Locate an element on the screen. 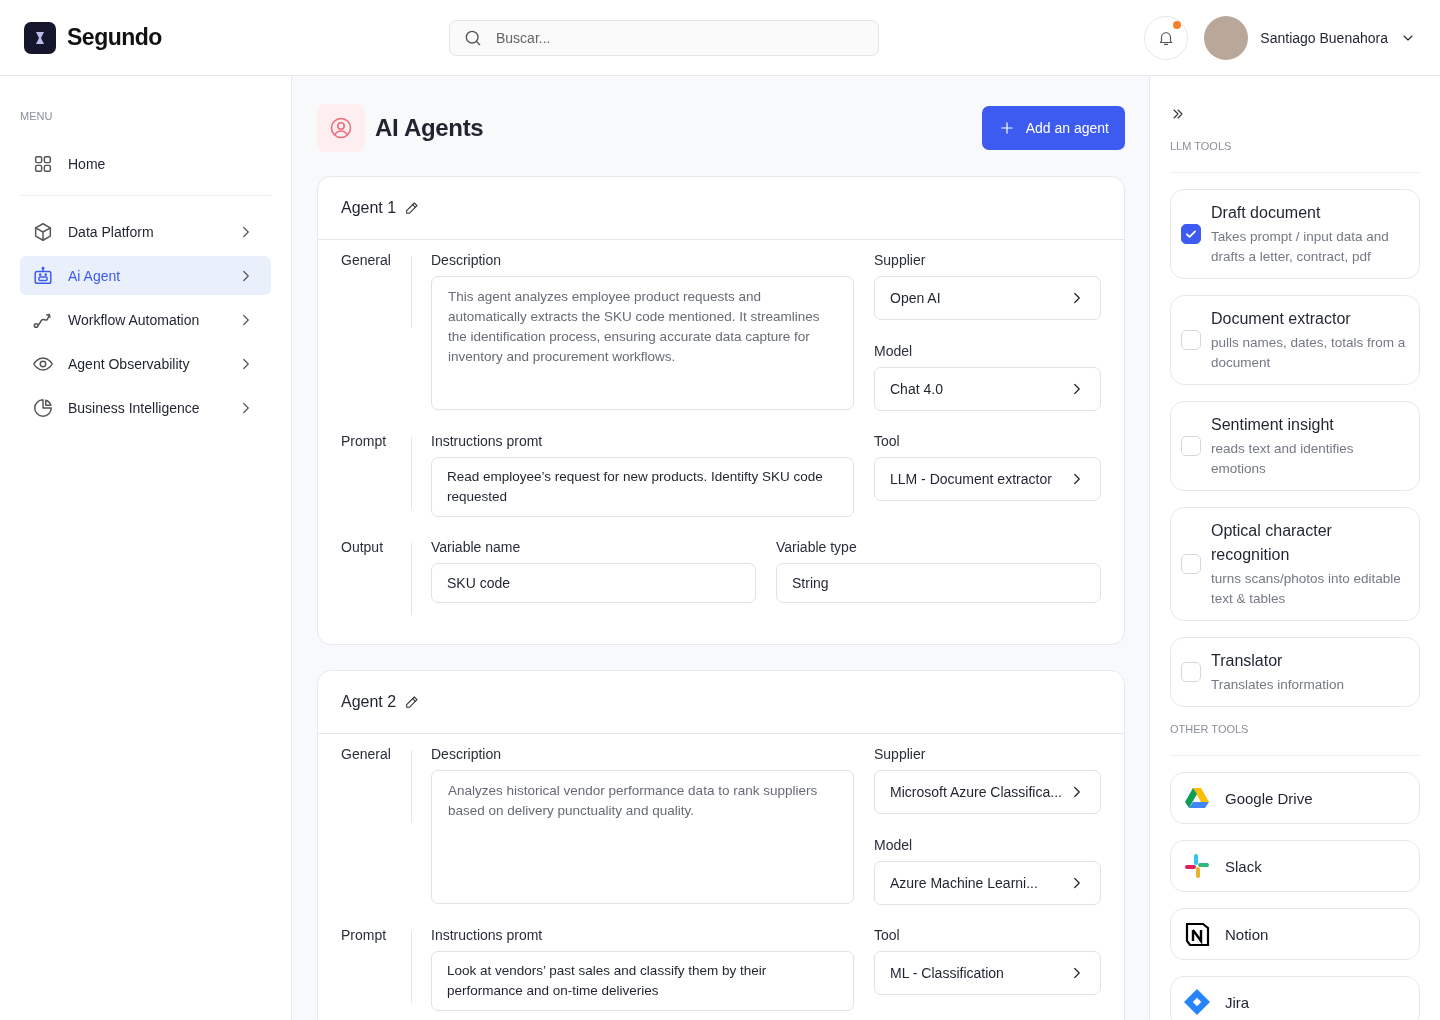 Image resolution: width=1440 pixels, height=1020 pixels. field-label: Variable type is located at coordinates (817, 547).